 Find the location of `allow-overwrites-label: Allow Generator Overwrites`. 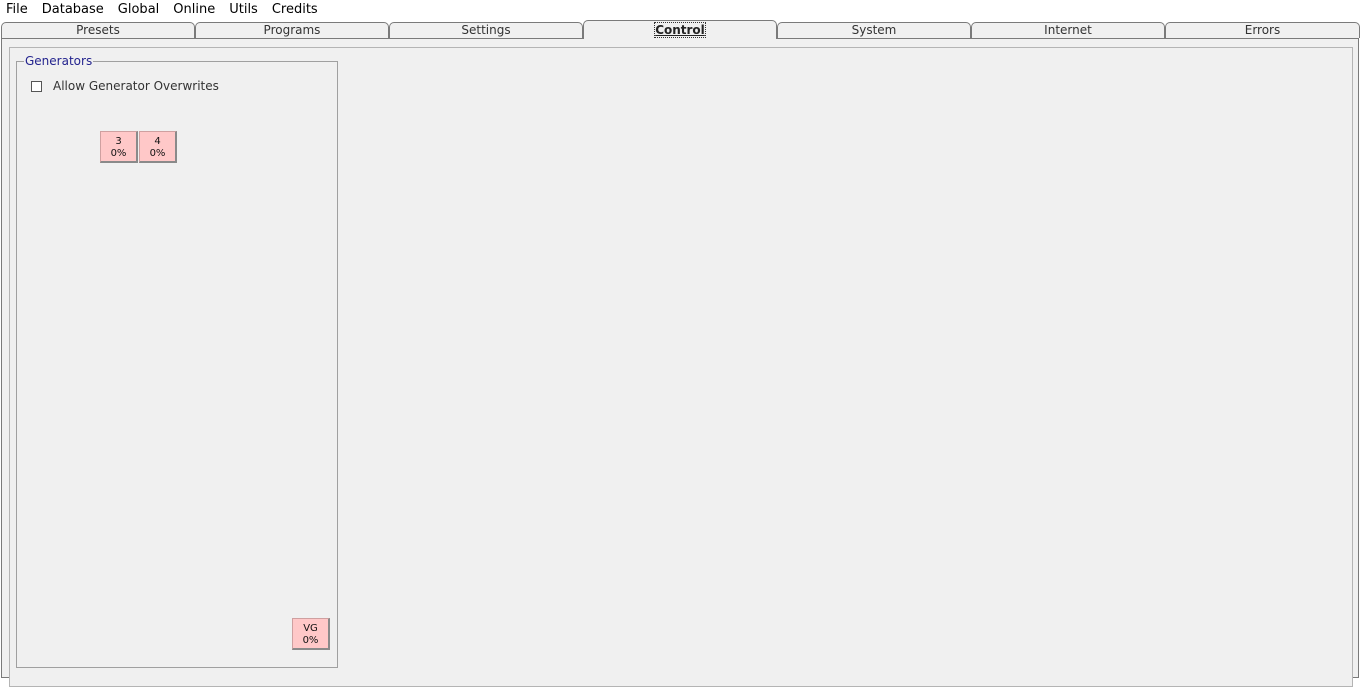

allow-overwrites-label: Allow Generator Overwrites is located at coordinates (136, 86).